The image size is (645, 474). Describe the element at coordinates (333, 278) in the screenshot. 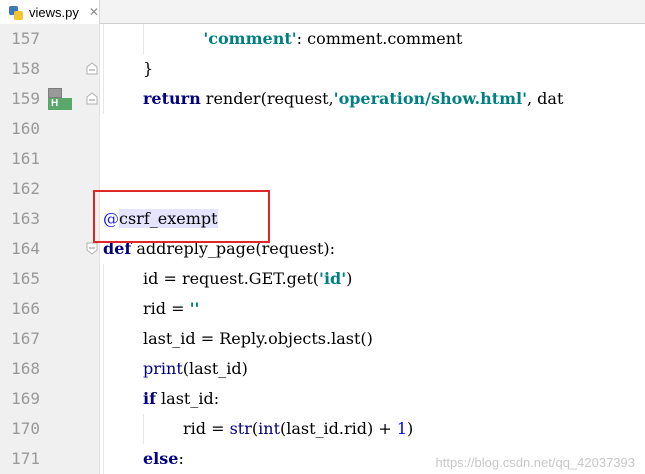

I see `token-str: 'id'` at that location.